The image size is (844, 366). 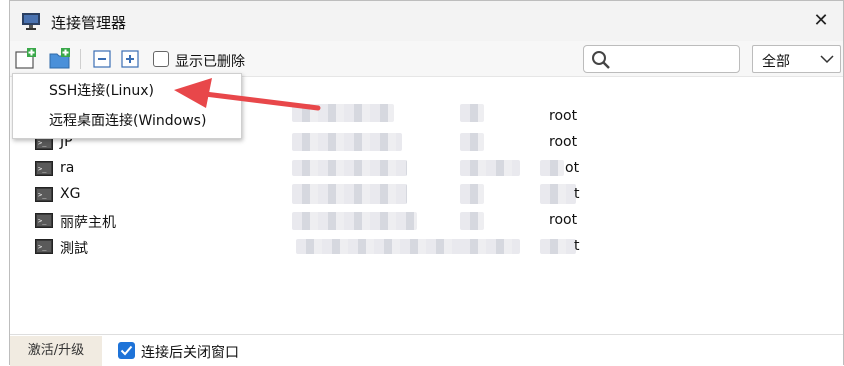 I want to click on new-folder-icon, so click(x=60, y=59).